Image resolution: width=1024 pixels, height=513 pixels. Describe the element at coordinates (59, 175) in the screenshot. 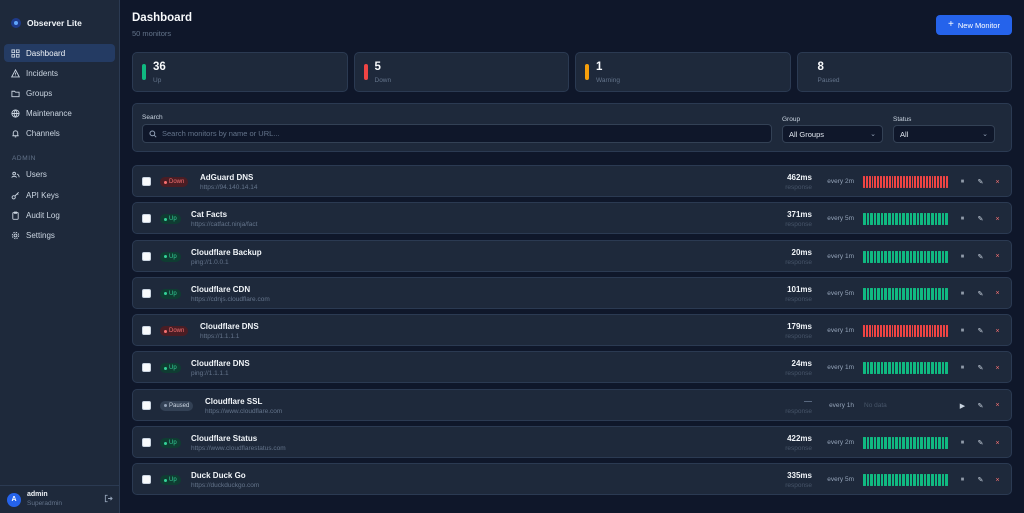

I see `sidebar-item-users: Users` at that location.